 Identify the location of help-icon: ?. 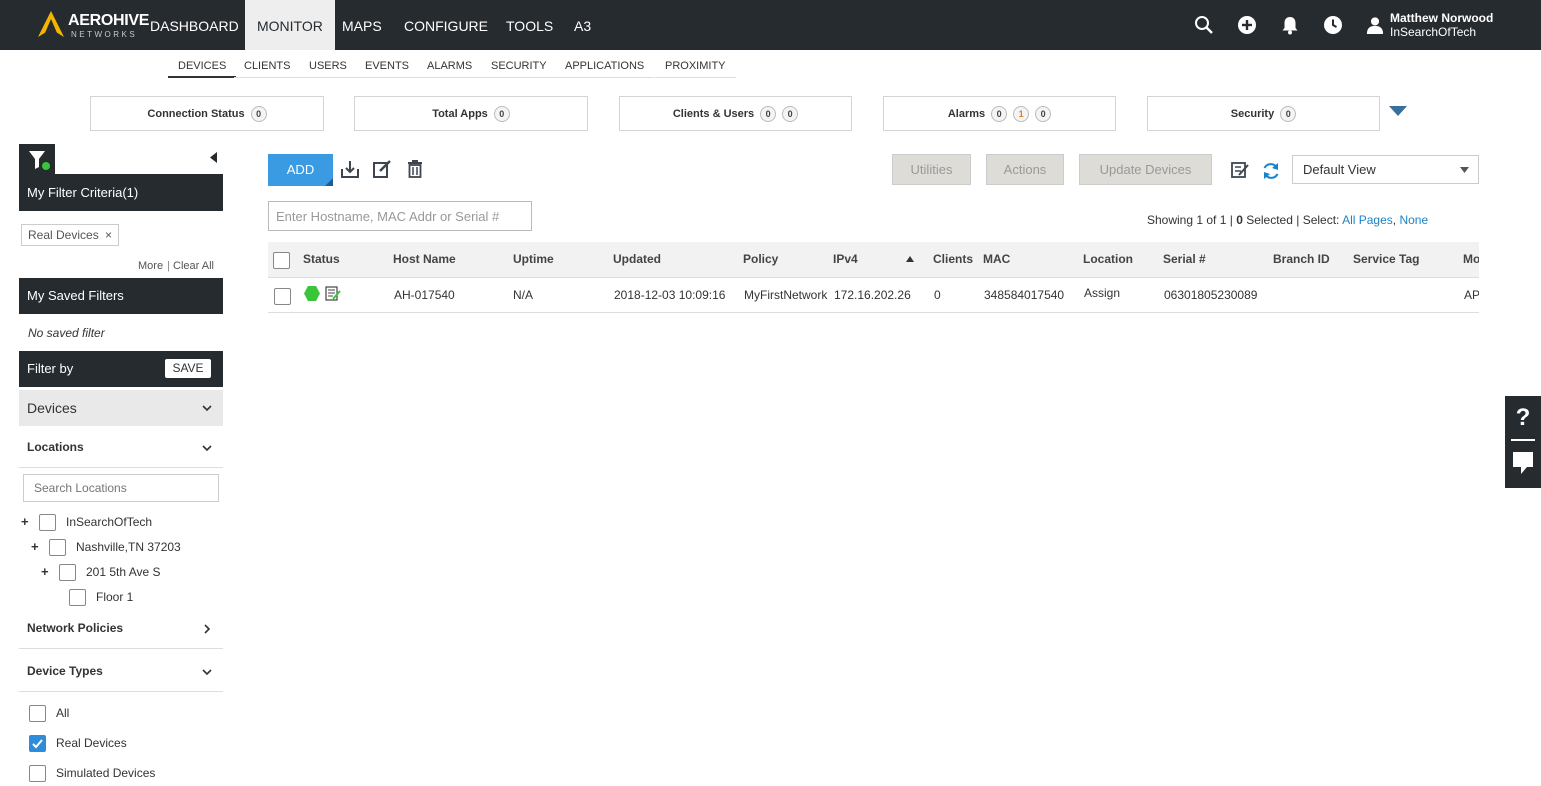
(1523, 418).